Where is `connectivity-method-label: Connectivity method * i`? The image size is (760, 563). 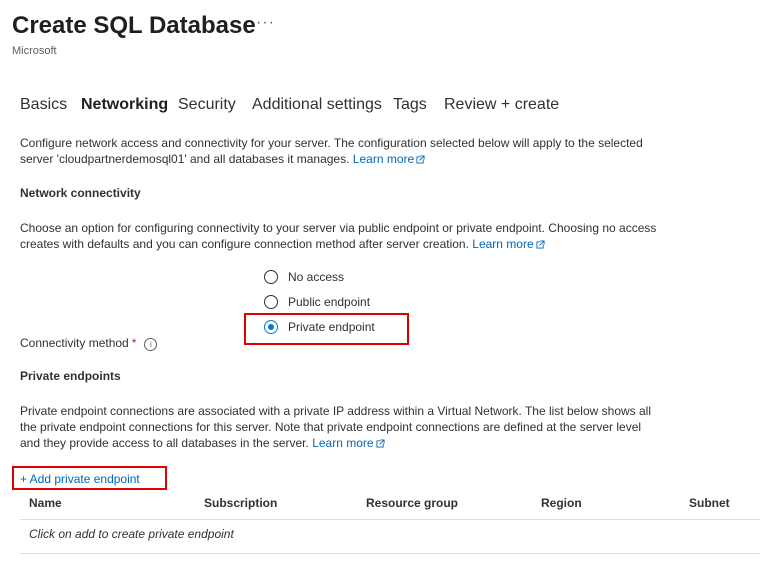 connectivity-method-label: Connectivity method * i is located at coordinates (89, 343).